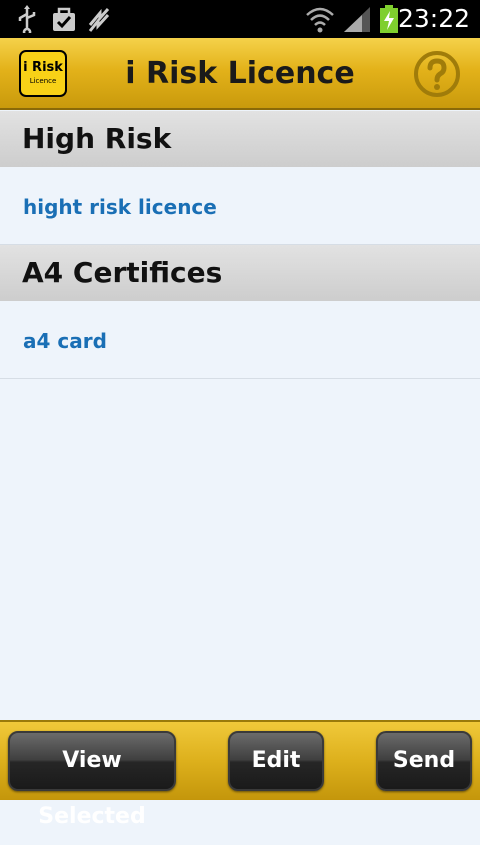  Describe the element at coordinates (240, 340) in the screenshot. I see `list-item-a4-card: a4 card` at that location.